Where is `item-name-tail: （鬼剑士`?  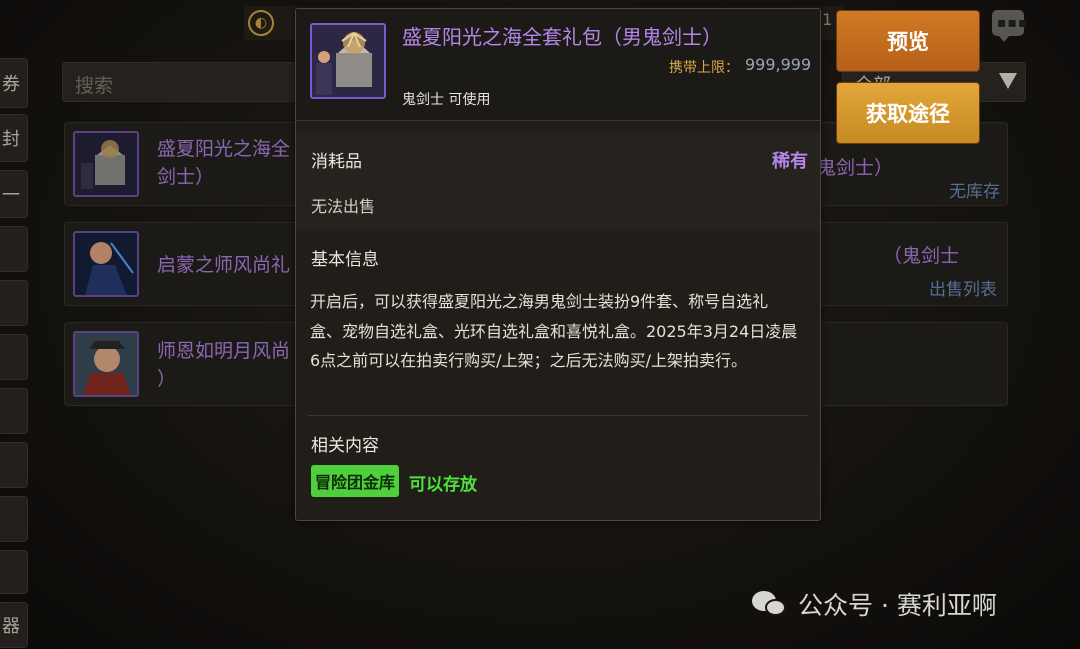 item-name-tail: （鬼剑士 is located at coordinates (921, 256).